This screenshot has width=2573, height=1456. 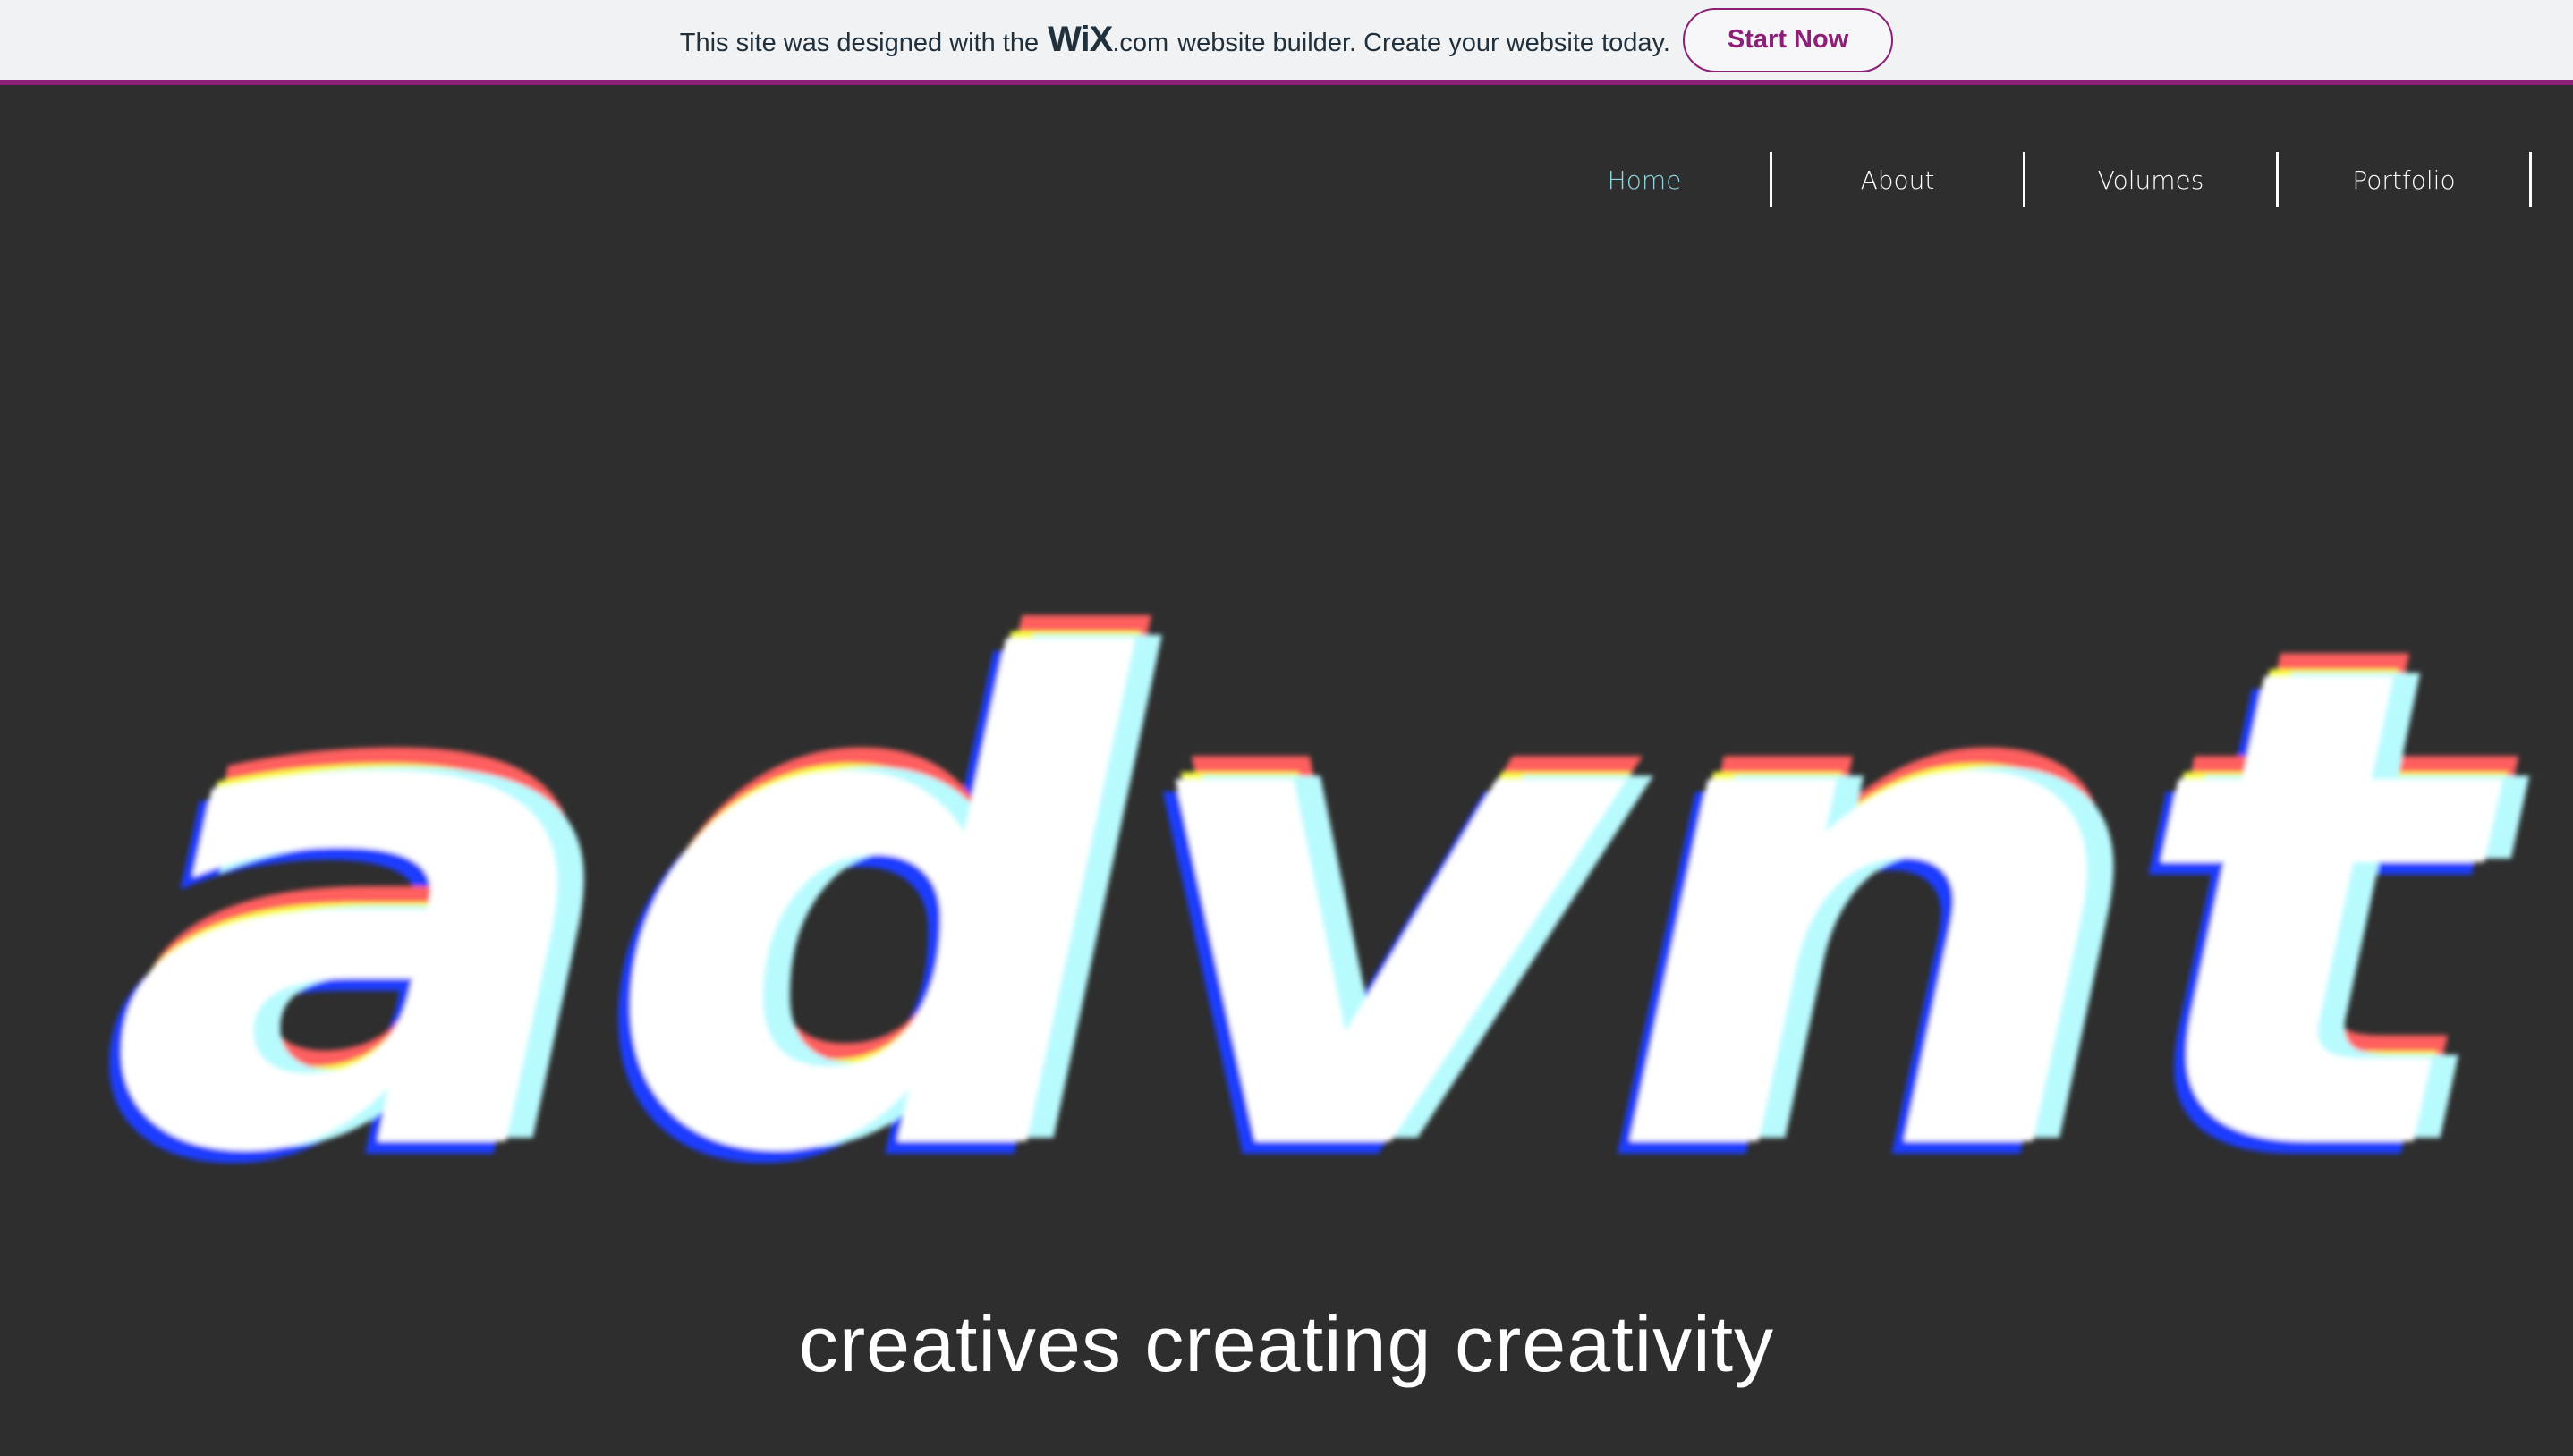 What do you see at coordinates (1645, 179) in the screenshot?
I see `nav-item-home: Home` at bounding box center [1645, 179].